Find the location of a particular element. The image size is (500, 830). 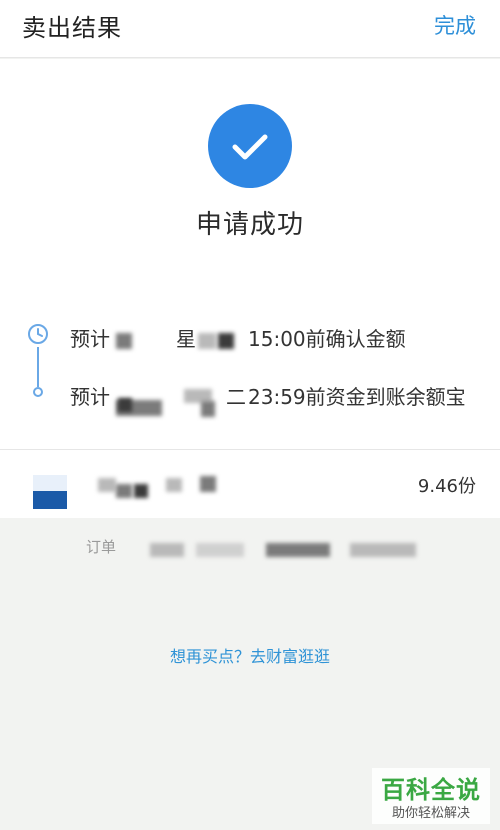

success-check-icon is located at coordinates (250, 146).